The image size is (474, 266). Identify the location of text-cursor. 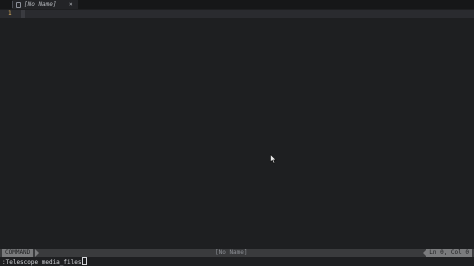
(23, 14).